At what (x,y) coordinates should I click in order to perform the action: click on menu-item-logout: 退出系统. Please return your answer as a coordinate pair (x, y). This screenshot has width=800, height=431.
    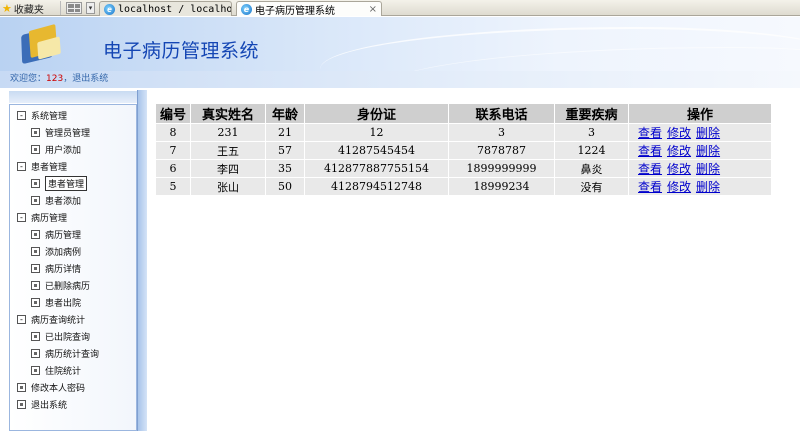
    Looking at the image, I should click on (42, 404).